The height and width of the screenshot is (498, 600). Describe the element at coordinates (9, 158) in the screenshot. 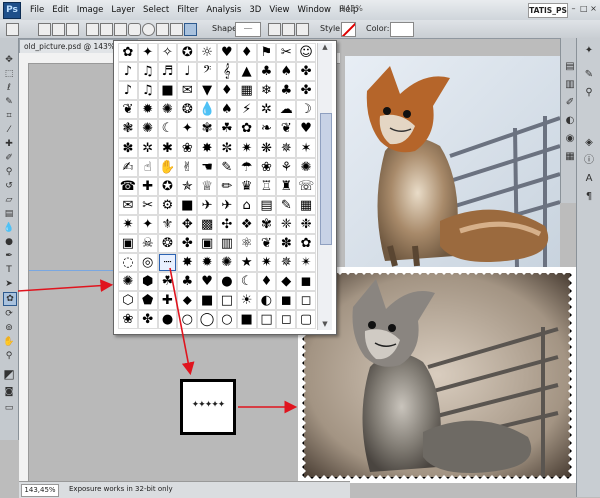

I see `brush-icon: ✐` at that location.